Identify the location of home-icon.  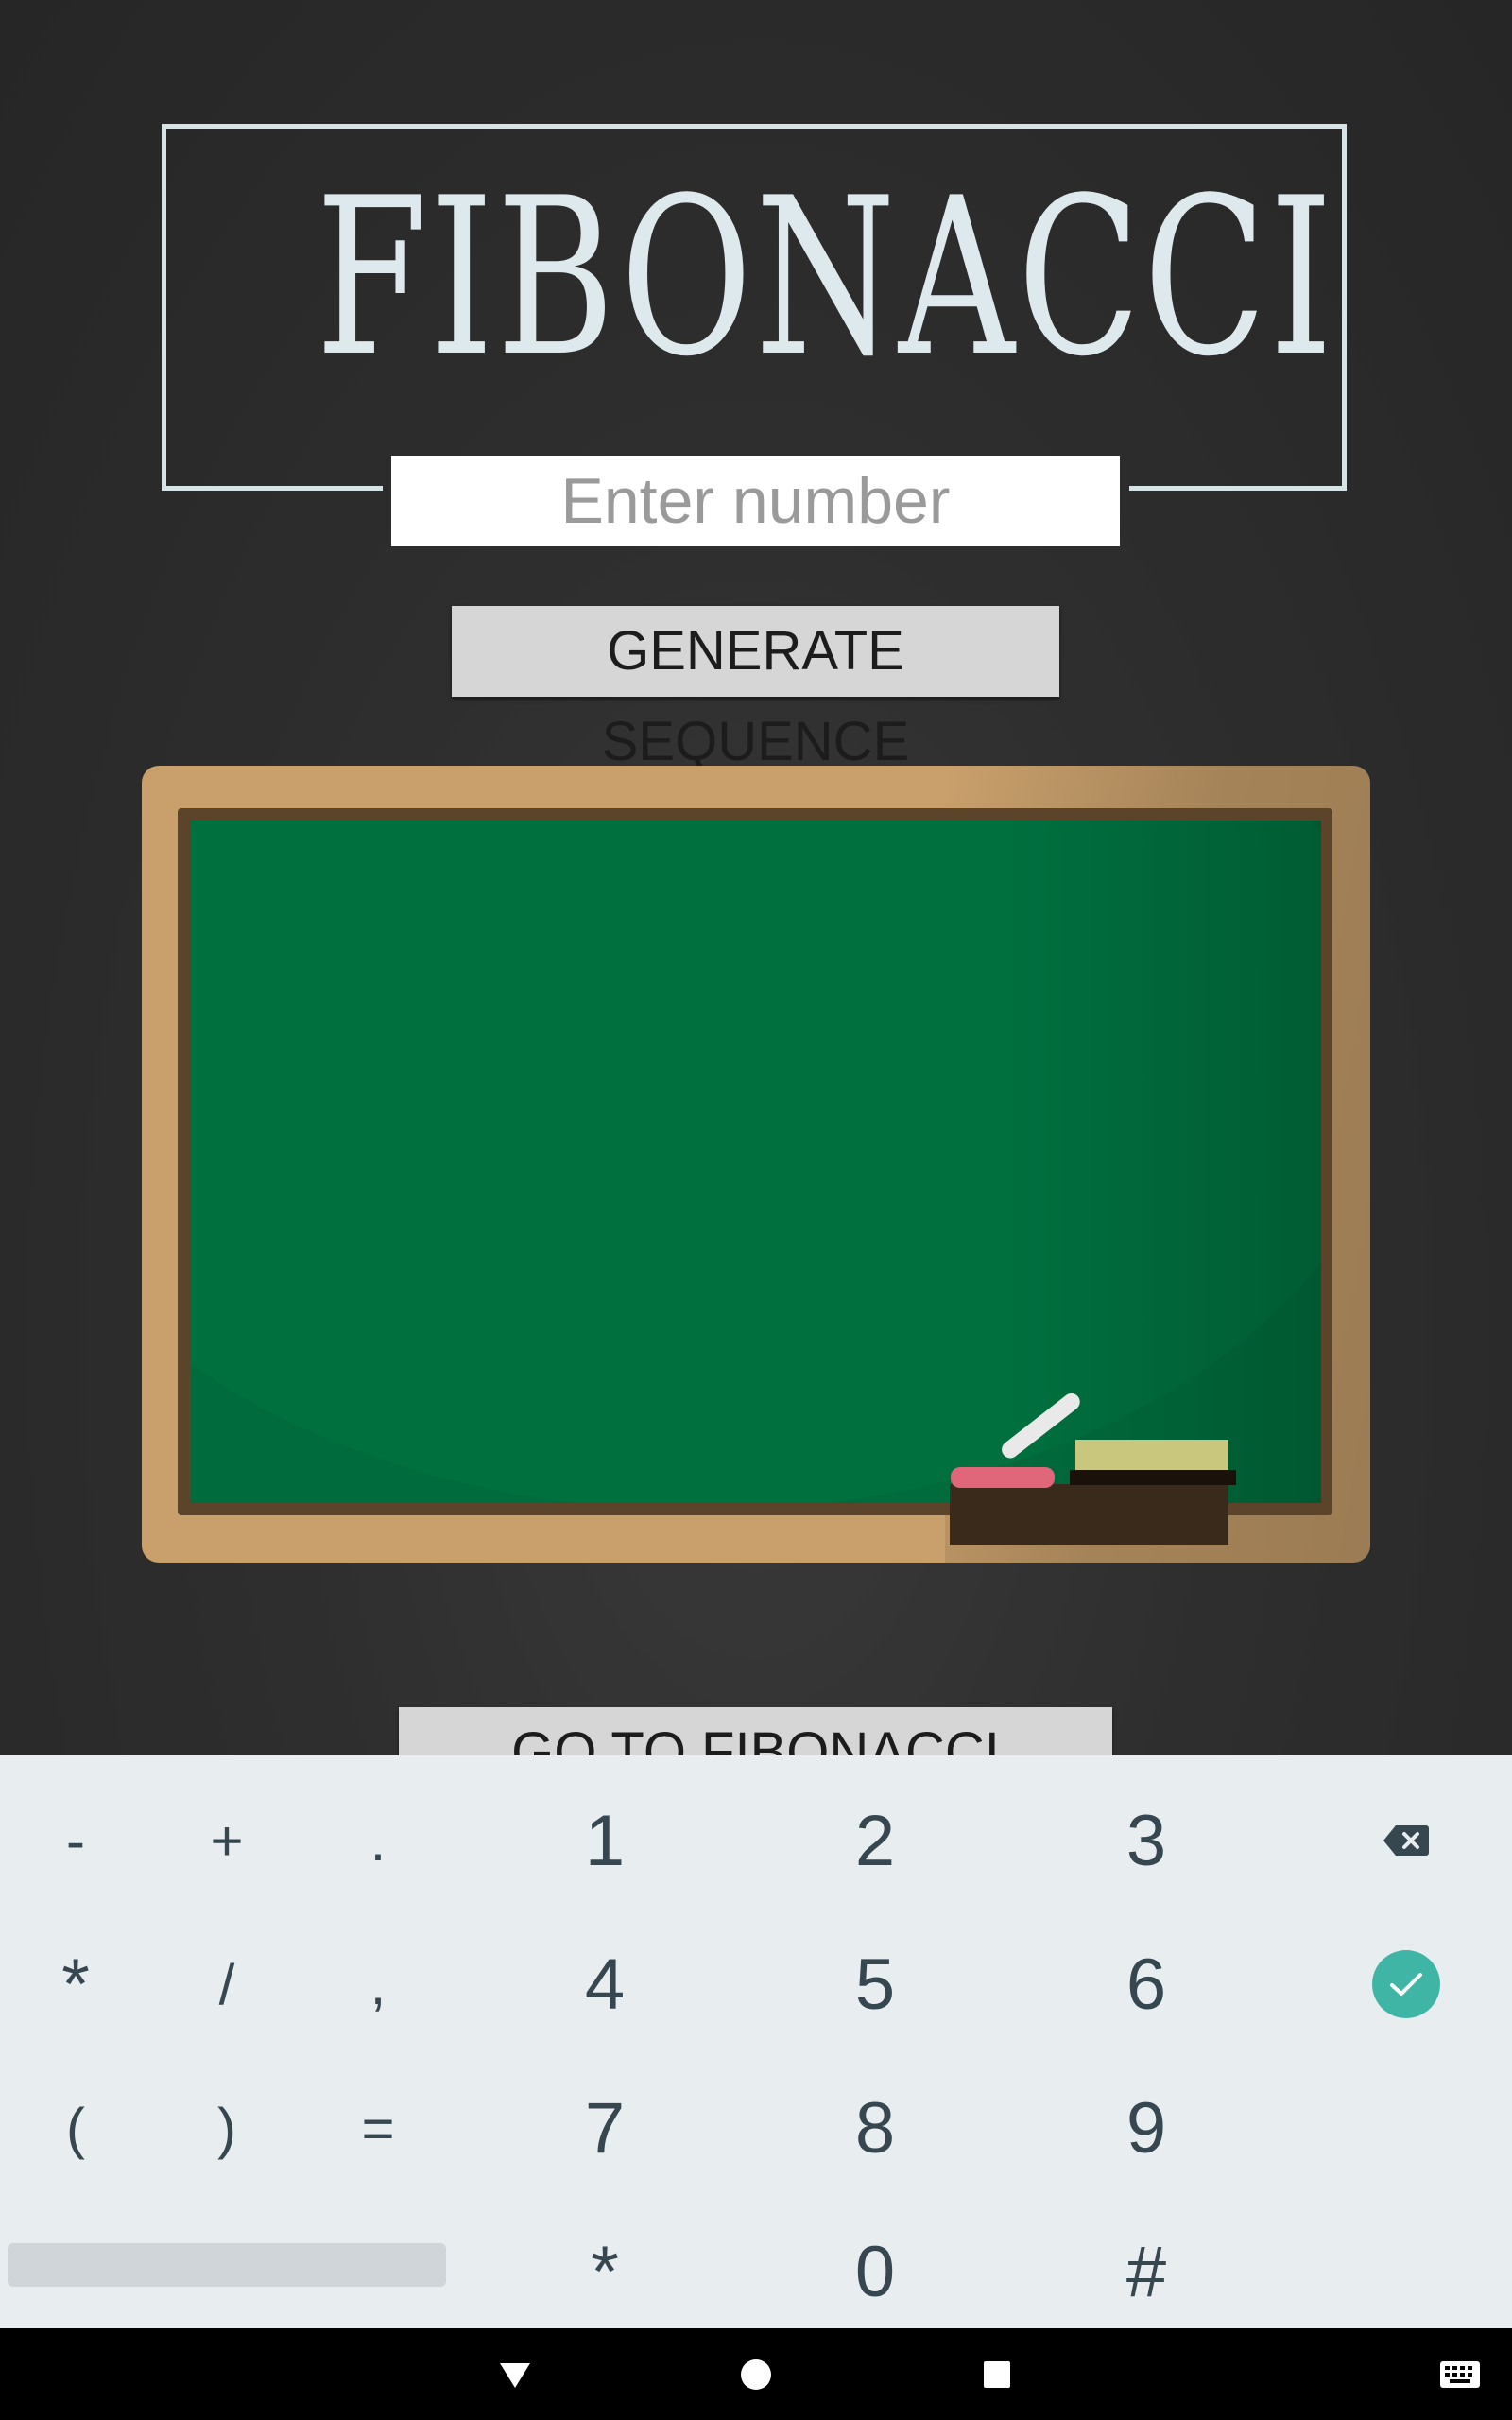
(756, 2374).